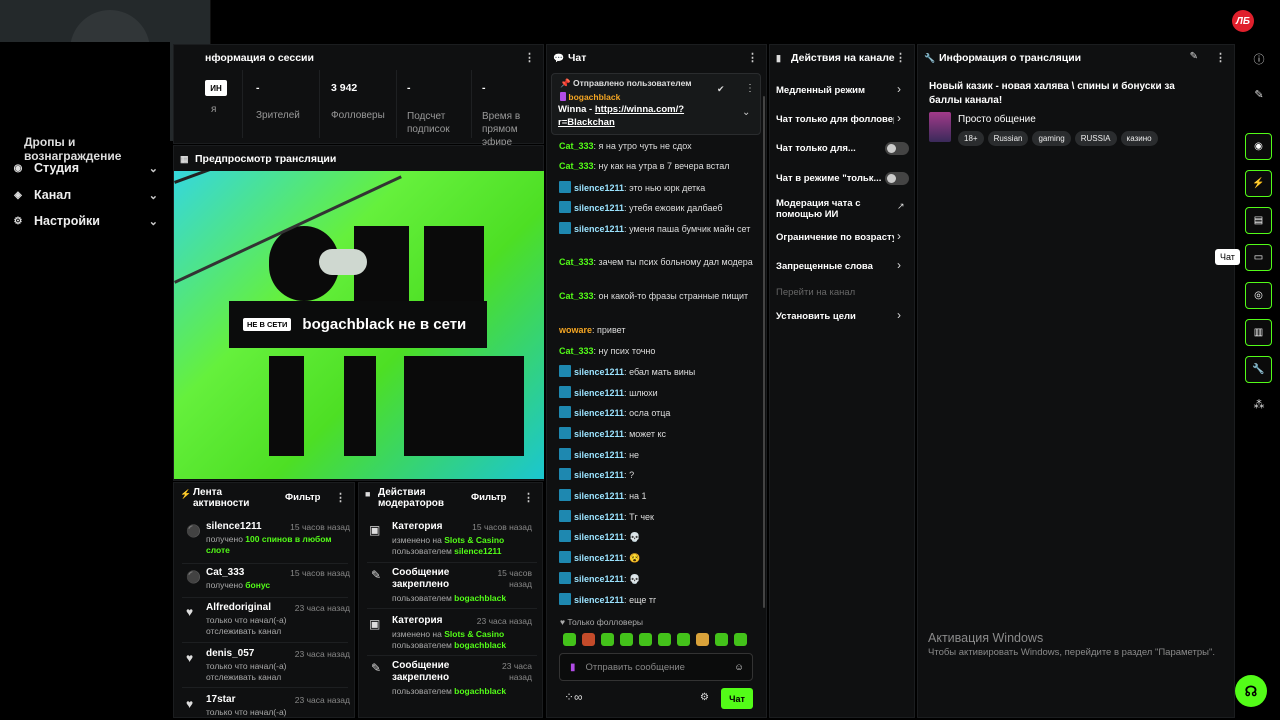 The height and width of the screenshot is (720, 1280). What do you see at coordinates (1259, 407) in the screenshot?
I see `share-icon: ⁂` at bounding box center [1259, 407].